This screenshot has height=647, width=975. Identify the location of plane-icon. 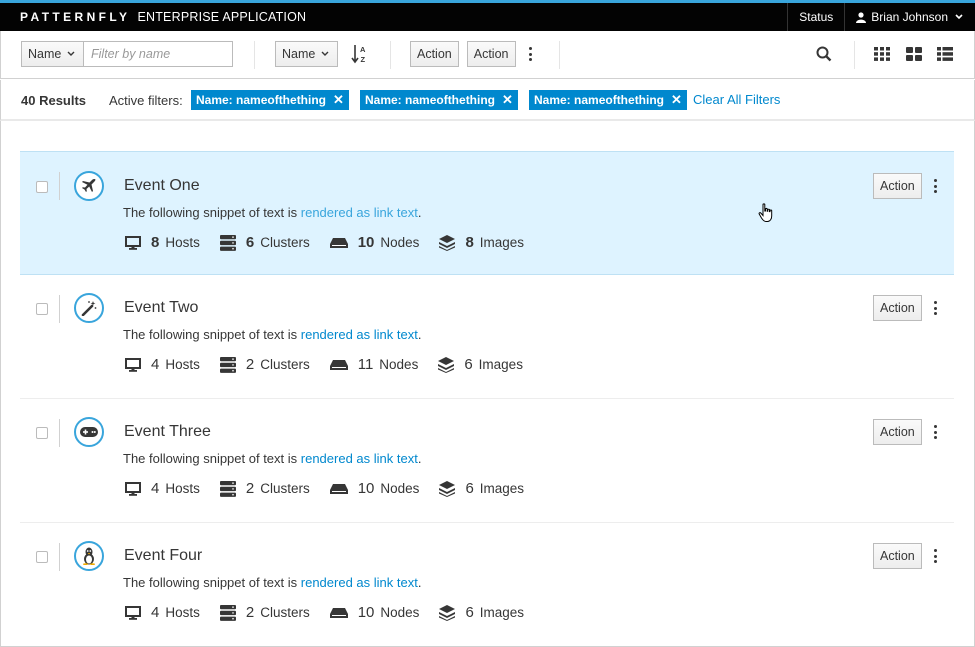
(89, 186).